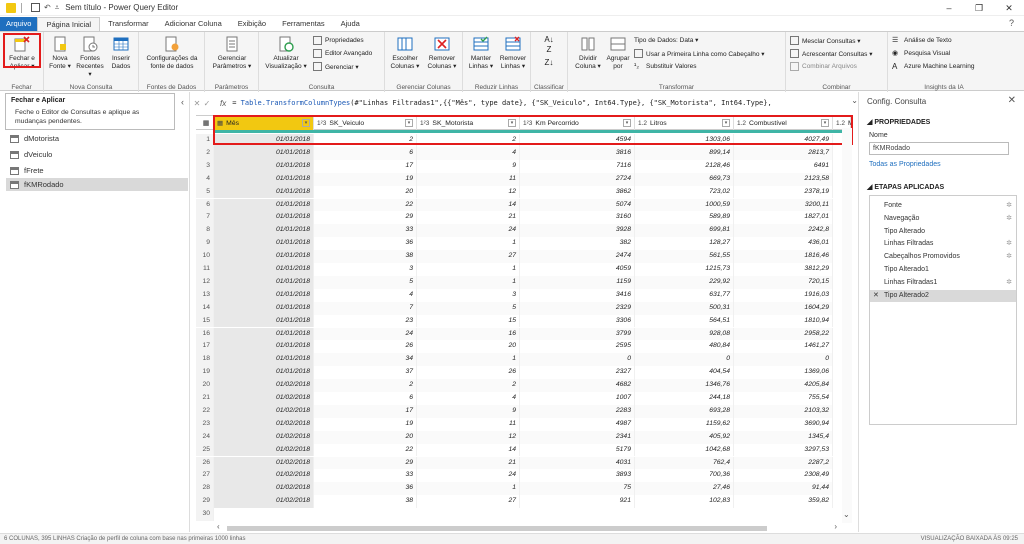 This screenshot has width=1024, height=544. I want to click on table-cell: 631,77, so click(684, 295).